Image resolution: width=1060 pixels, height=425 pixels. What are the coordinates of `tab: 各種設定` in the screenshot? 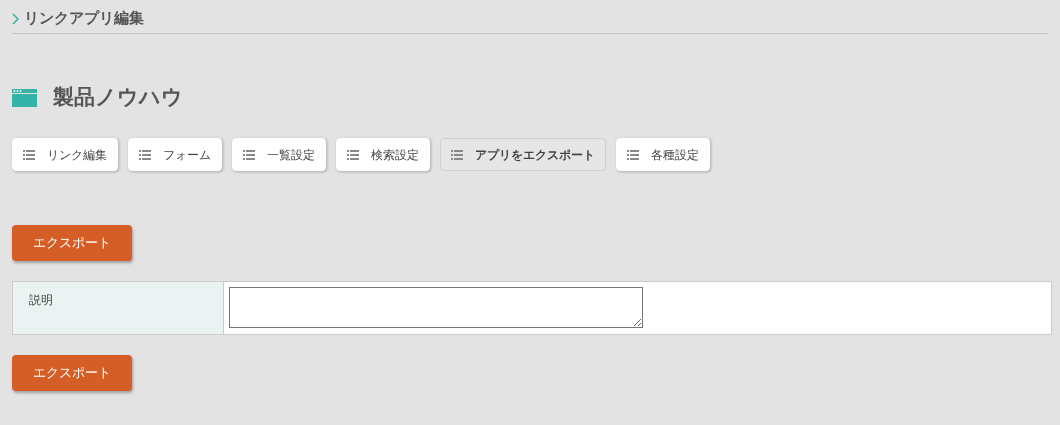 It's located at (663, 154).